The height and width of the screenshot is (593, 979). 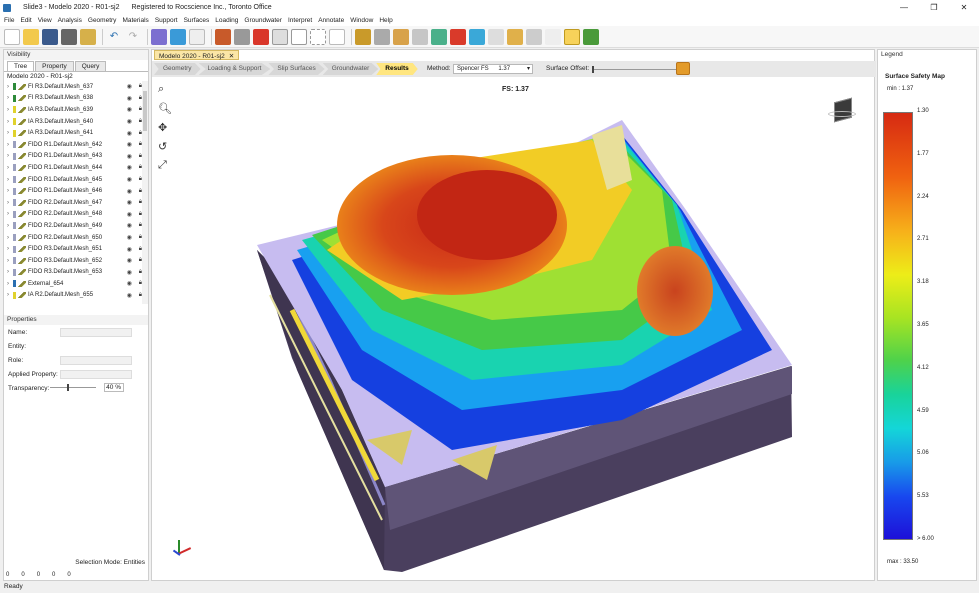 I want to click on support-icon, so click(x=363, y=36).